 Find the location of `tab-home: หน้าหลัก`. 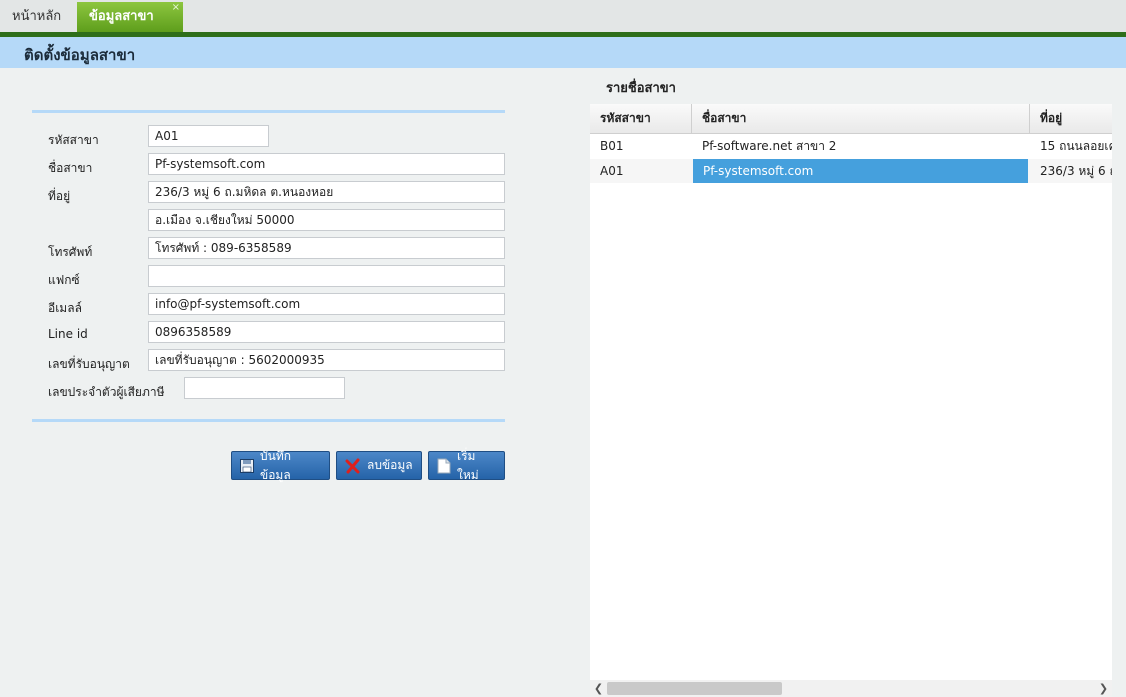

tab-home: หน้าหลัก is located at coordinates (36, 17).